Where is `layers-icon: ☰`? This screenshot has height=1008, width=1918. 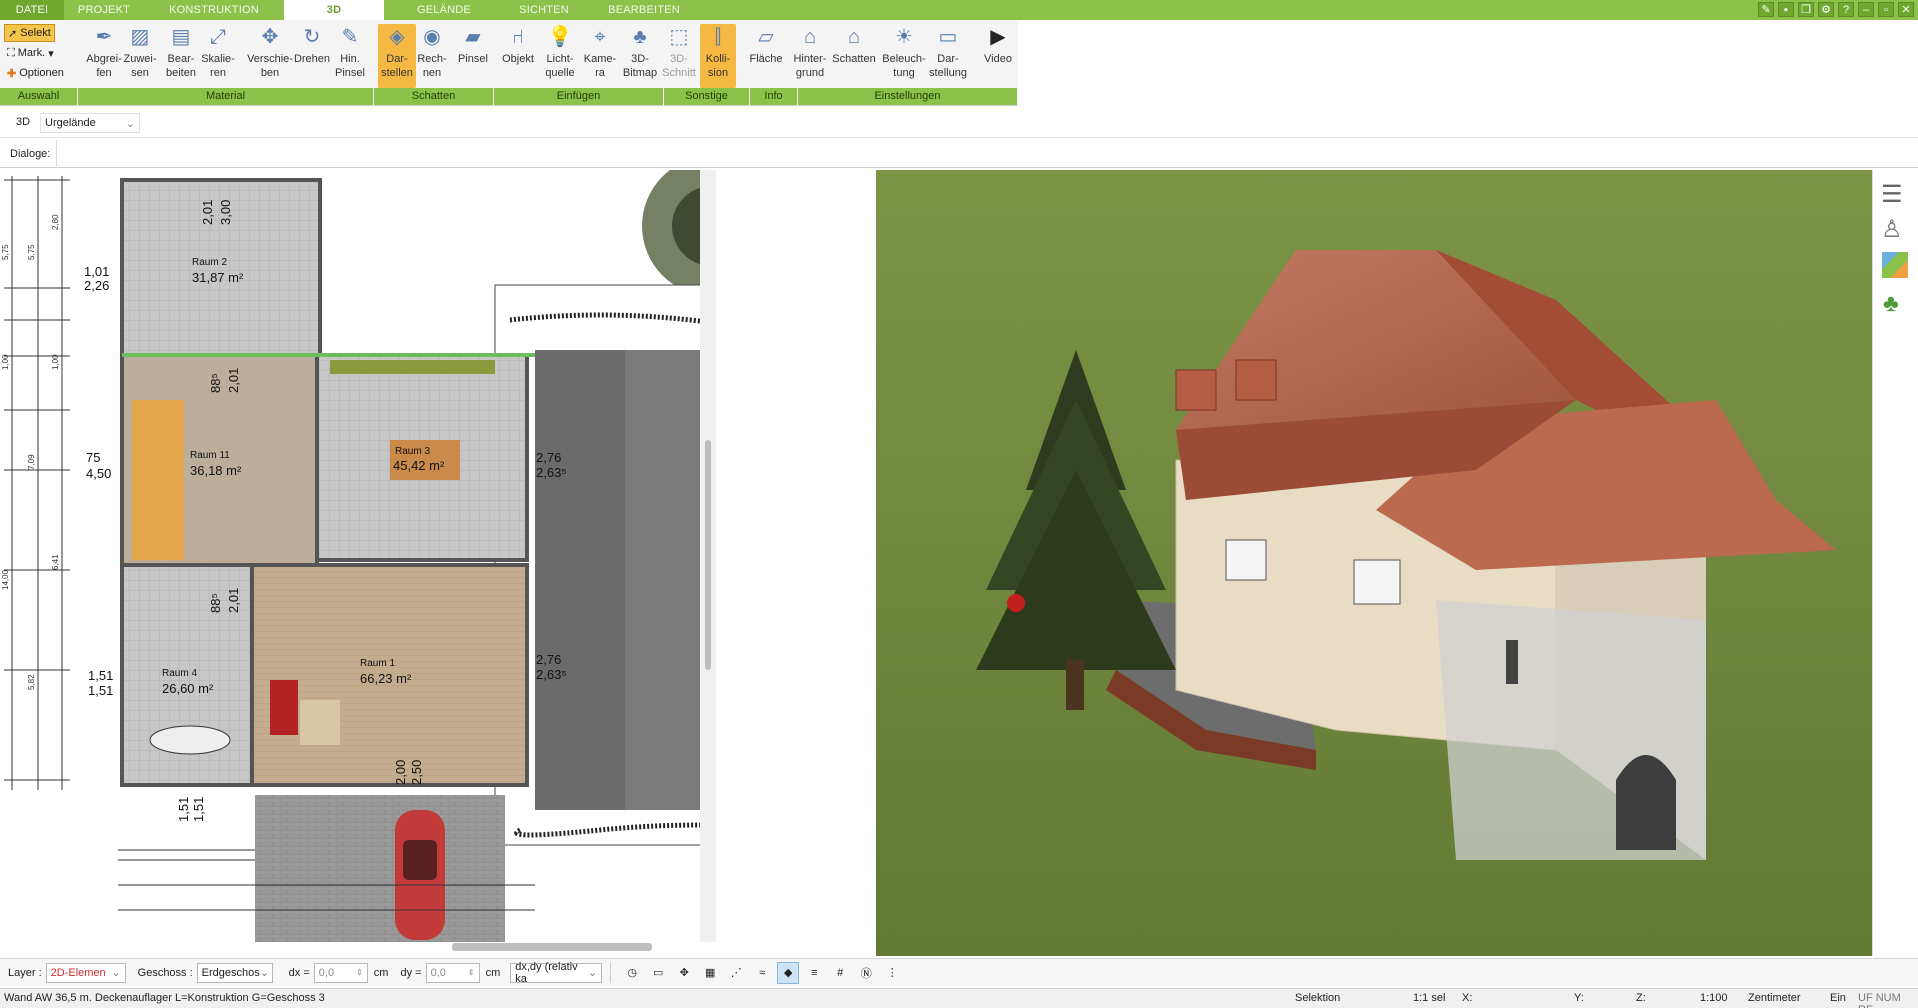 layers-icon: ☰ is located at coordinates (1892, 194).